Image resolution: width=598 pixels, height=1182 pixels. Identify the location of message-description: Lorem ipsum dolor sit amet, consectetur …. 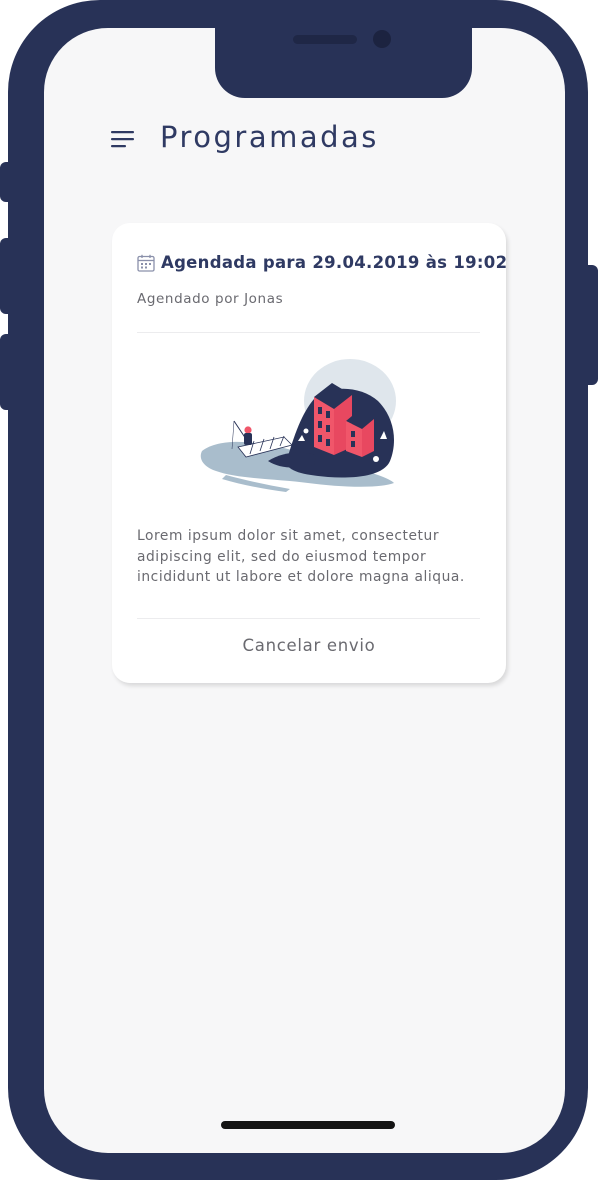
(301, 556).